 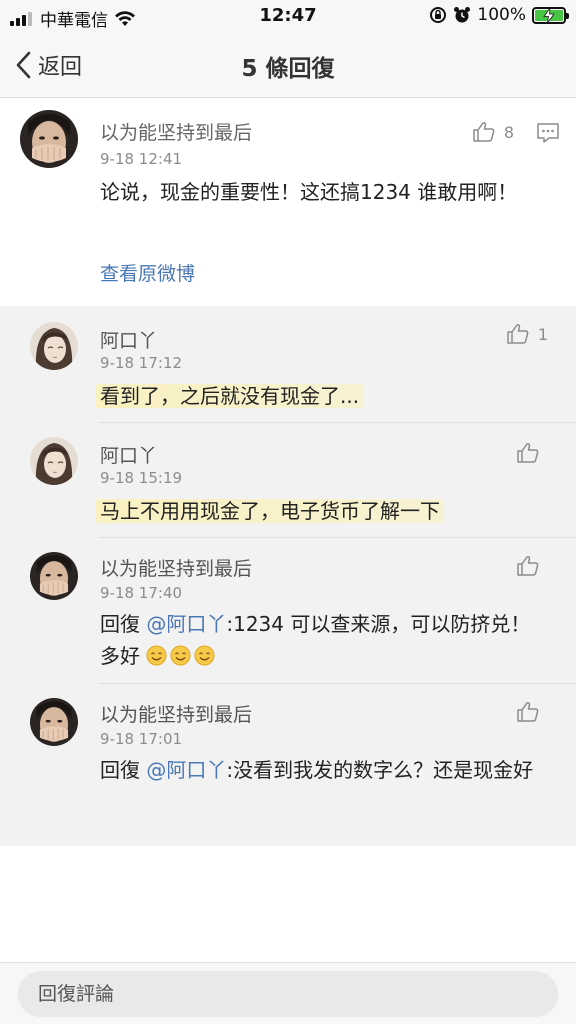 I want to click on reply-text: 回復 @阿口丫:没看到我发的数字么？还是现金好, so click(x=325, y=770).